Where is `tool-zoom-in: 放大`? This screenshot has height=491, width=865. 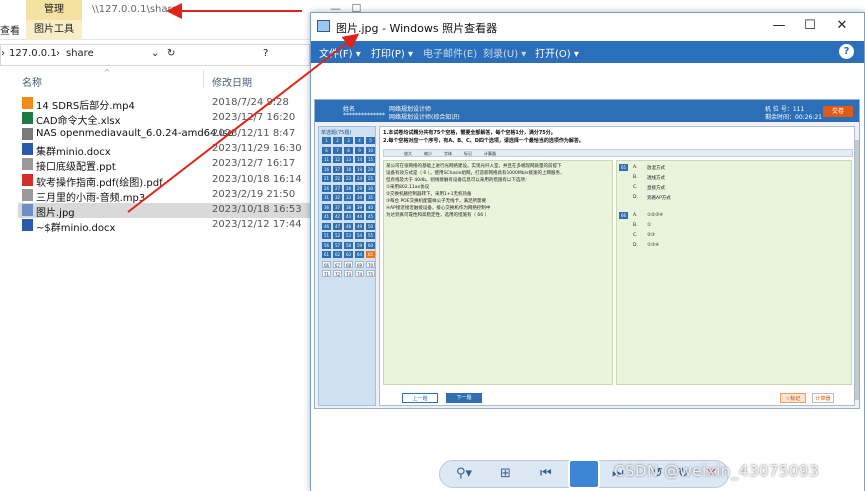
tool-zoom-in: 放大 is located at coordinates (408, 153).